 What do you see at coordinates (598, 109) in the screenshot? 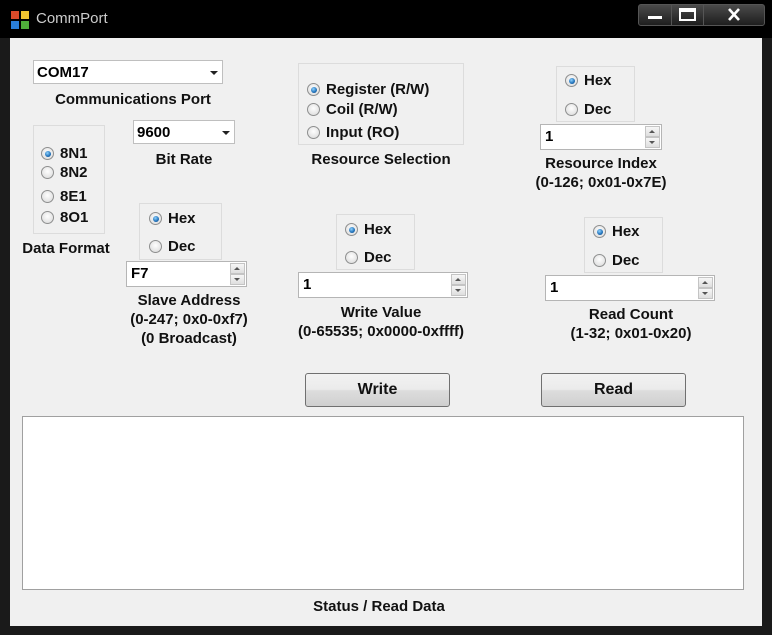
I see `resource-index-dec-label: Dec` at bounding box center [598, 109].